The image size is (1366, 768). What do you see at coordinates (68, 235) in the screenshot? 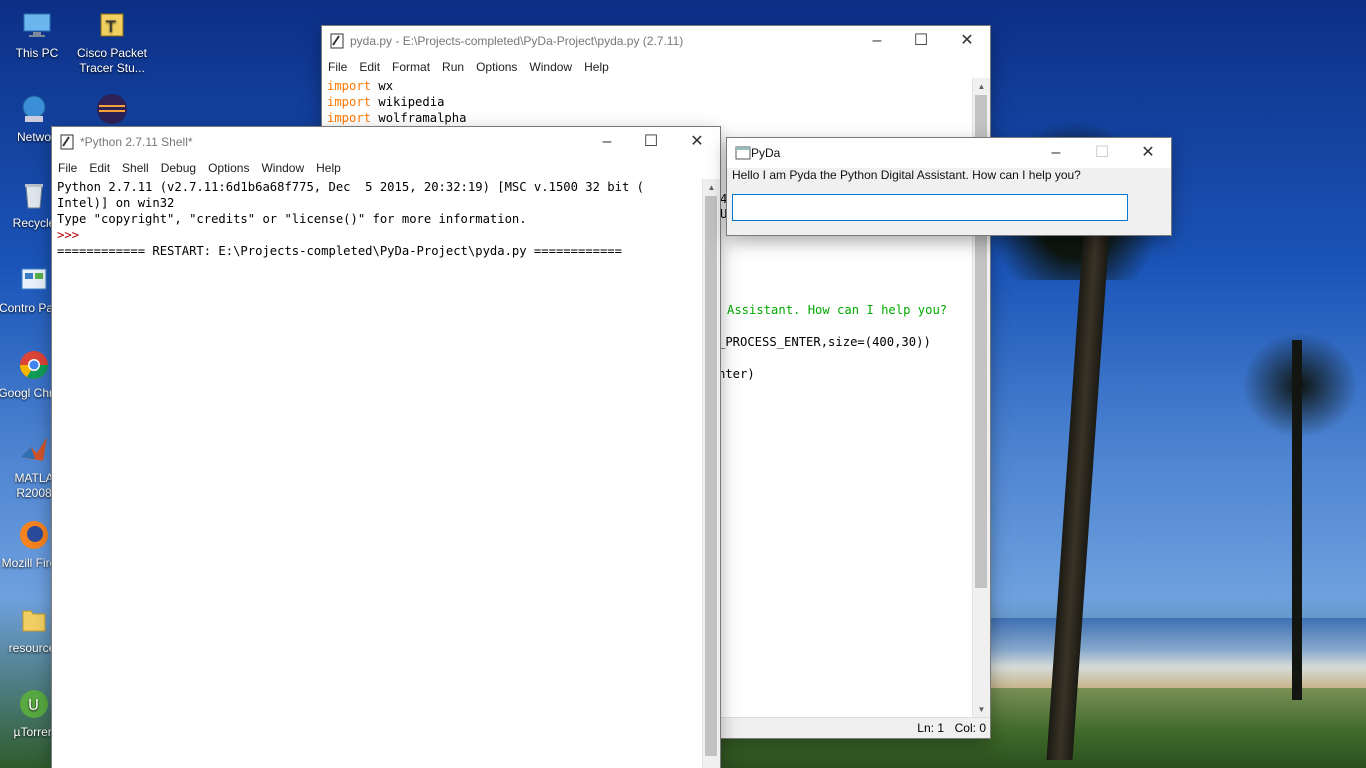
I see `shell-prompt: >>>` at bounding box center [68, 235].